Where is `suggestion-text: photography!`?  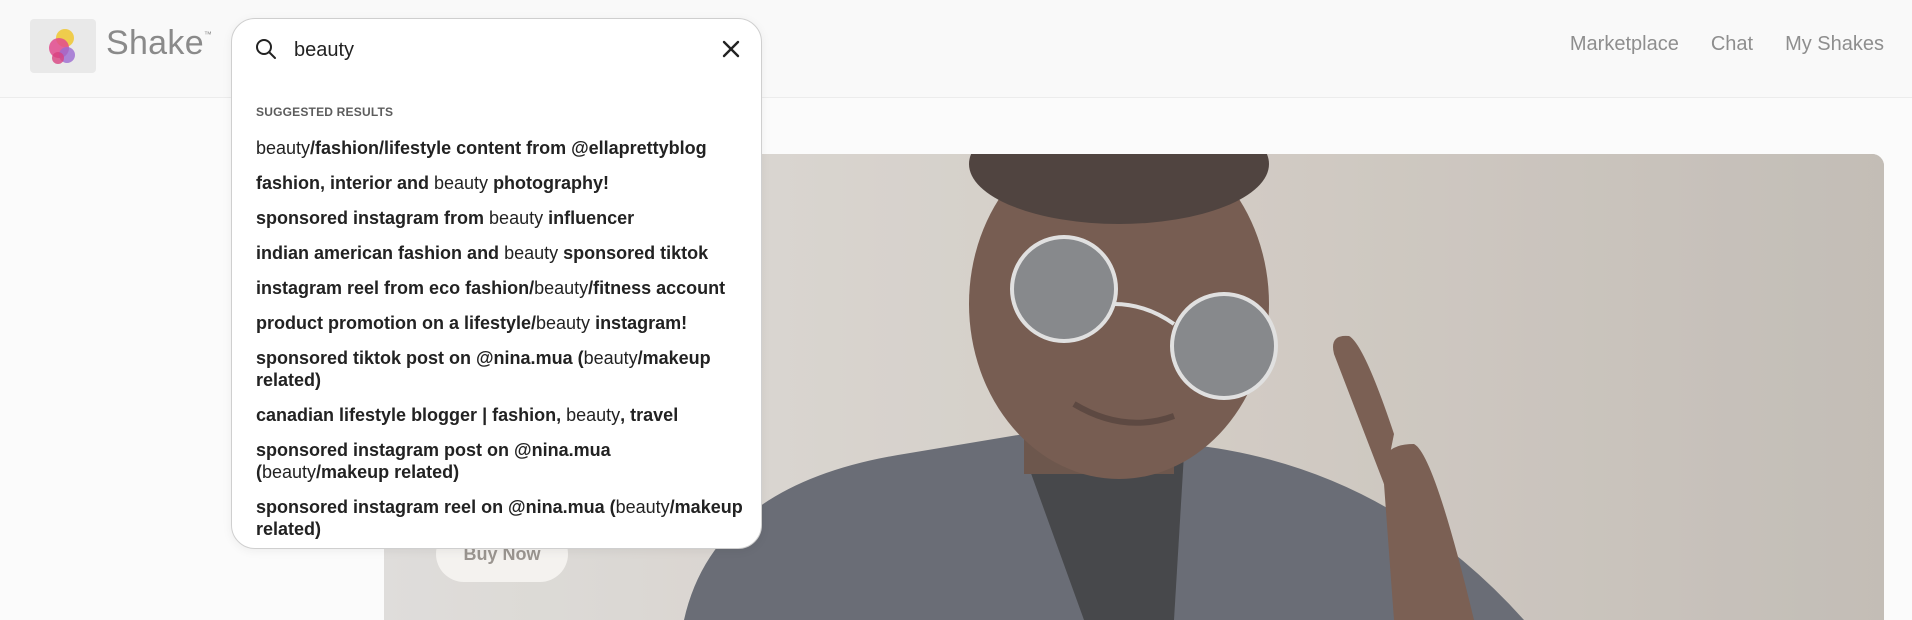 suggestion-text: photography! is located at coordinates (549, 183).